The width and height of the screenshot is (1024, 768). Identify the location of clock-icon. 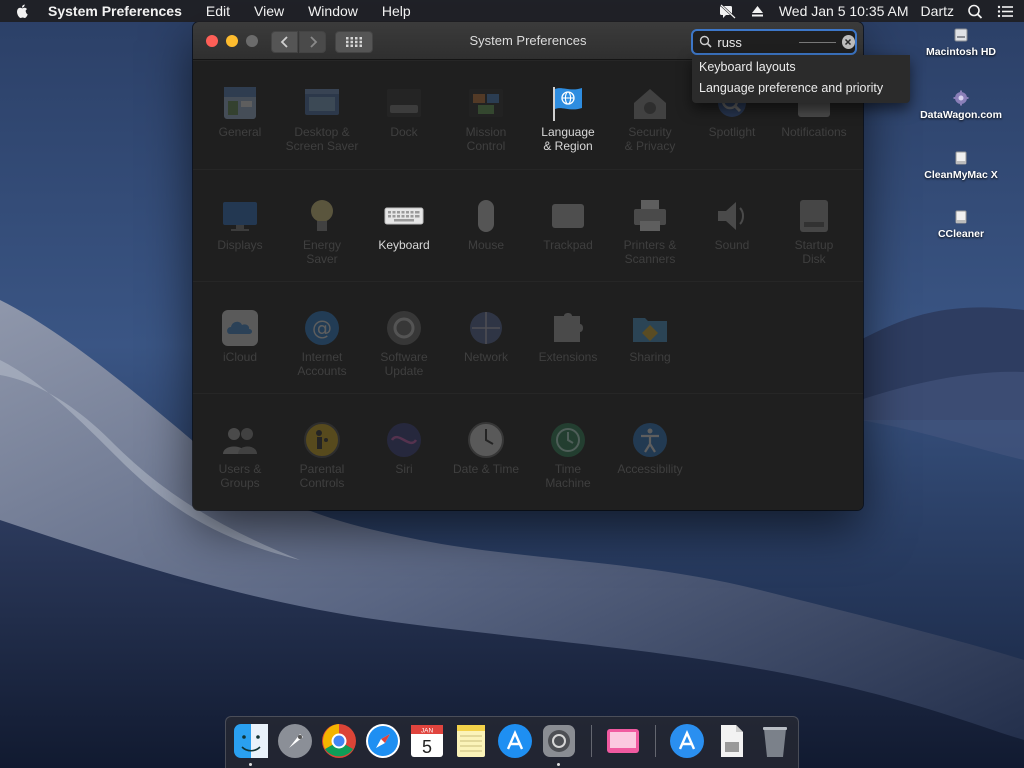
(486, 440).